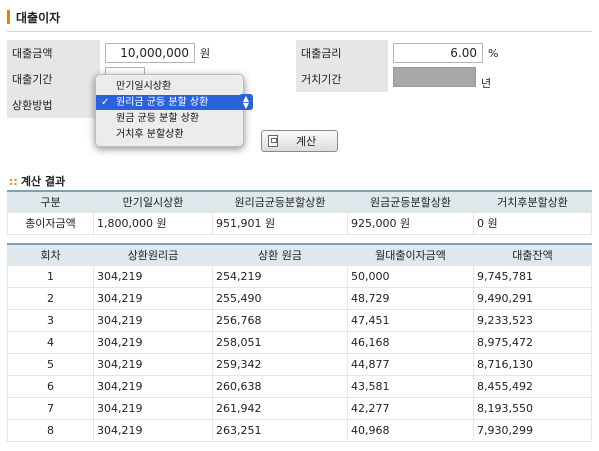 The height and width of the screenshot is (451, 599). Describe the element at coordinates (532, 298) in the screenshot. I see `schedule-cell: 9,490,291` at that location.